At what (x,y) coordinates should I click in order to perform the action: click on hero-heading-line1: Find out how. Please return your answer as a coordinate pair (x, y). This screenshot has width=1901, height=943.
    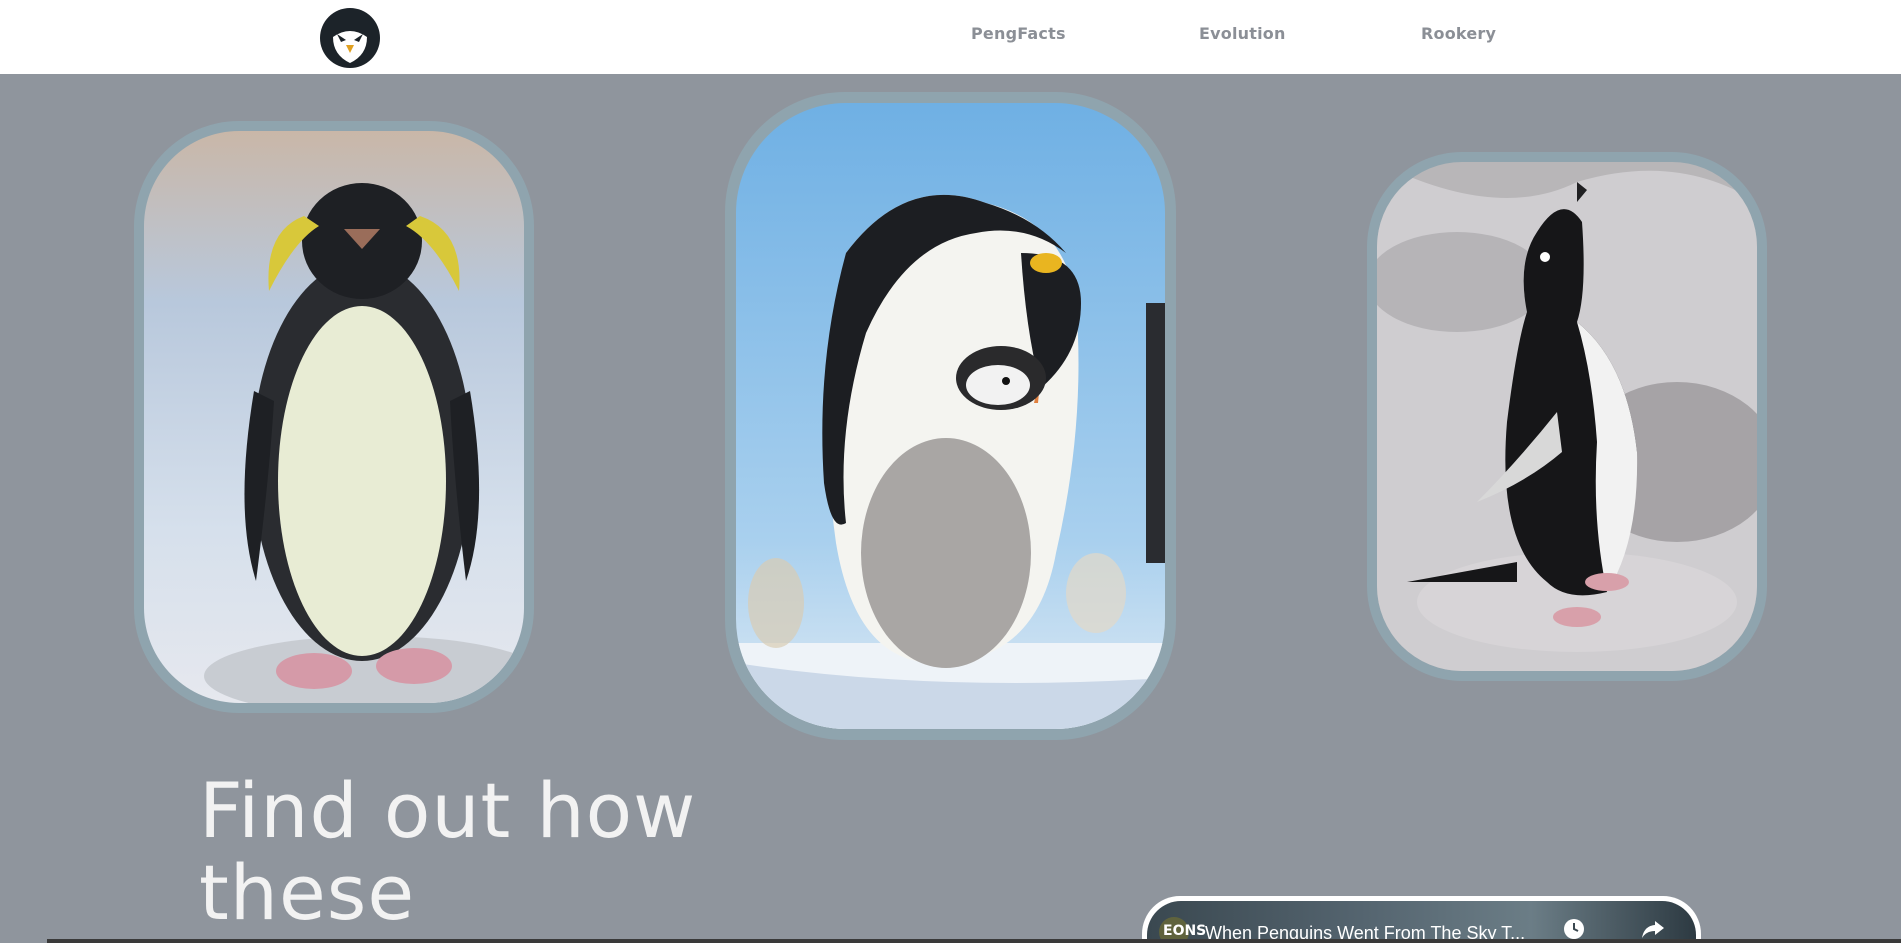
    Looking at the image, I should click on (448, 810).